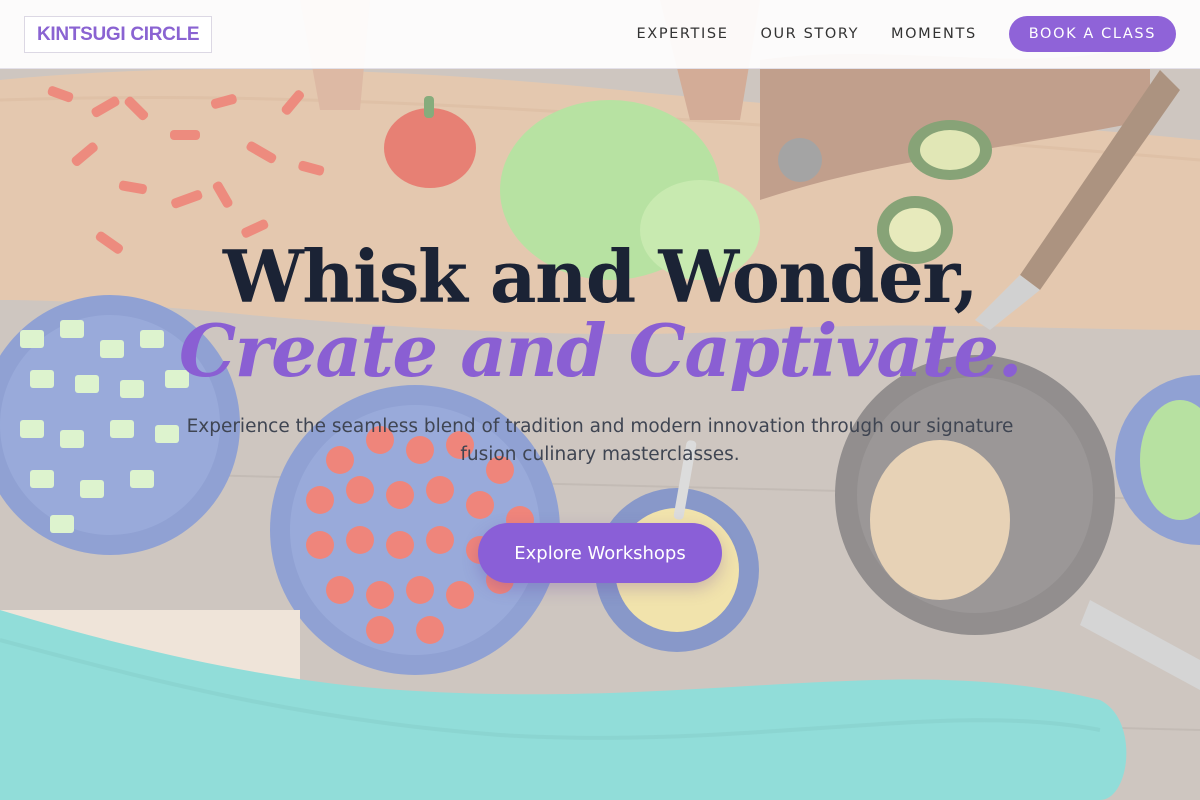 This screenshot has height=800, width=1200. What do you see at coordinates (118, 34) in the screenshot?
I see `brand-logo: KINTSUGI CIRCLE` at bounding box center [118, 34].